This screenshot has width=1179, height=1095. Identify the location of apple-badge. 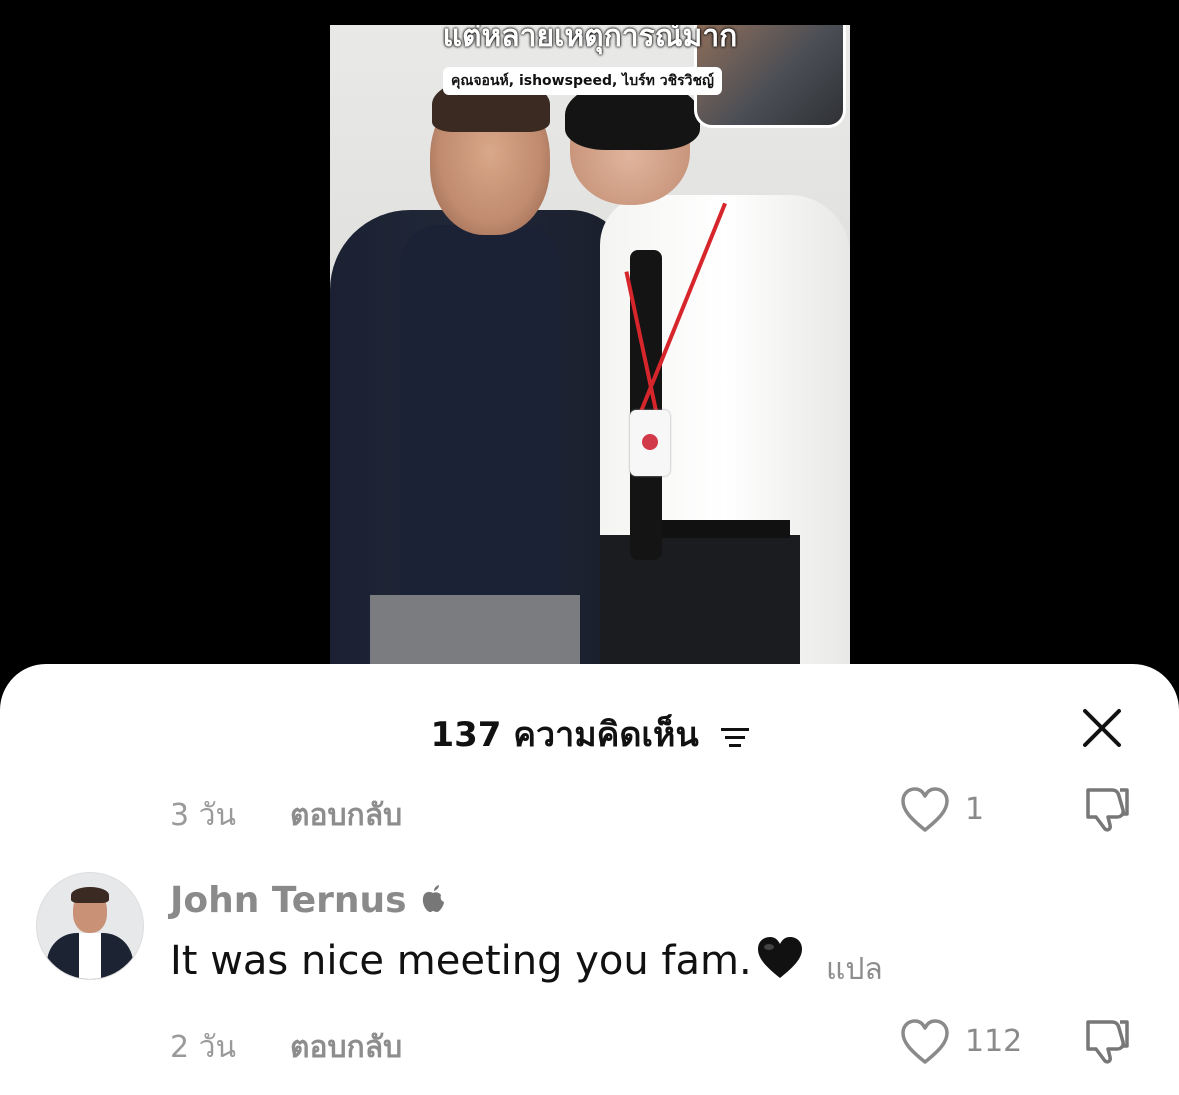
(650, 443).